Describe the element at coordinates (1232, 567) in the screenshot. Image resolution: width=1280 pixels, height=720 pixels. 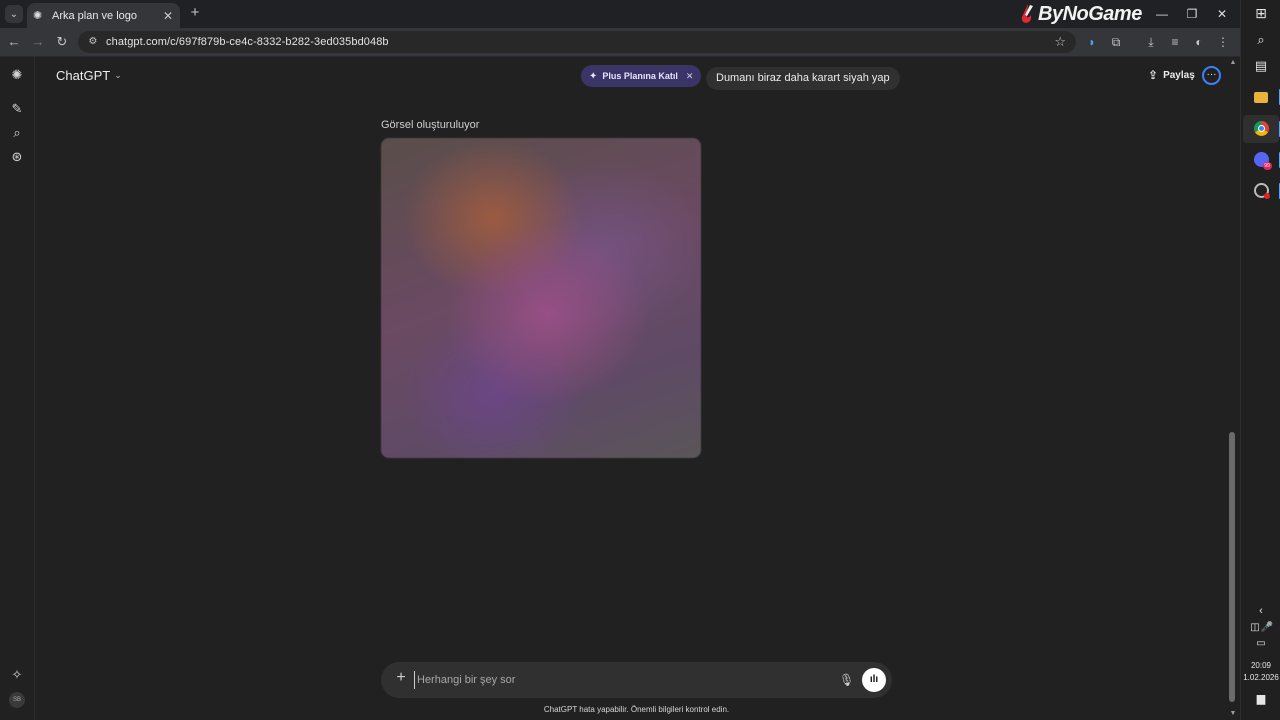
I see `scroll-thumb` at that location.